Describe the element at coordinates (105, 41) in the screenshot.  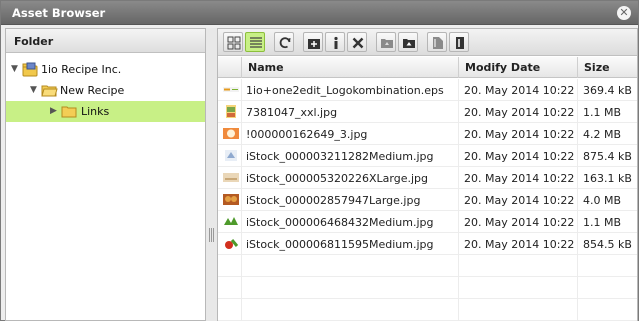
I see `folder-panel-header: Folder` at that location.